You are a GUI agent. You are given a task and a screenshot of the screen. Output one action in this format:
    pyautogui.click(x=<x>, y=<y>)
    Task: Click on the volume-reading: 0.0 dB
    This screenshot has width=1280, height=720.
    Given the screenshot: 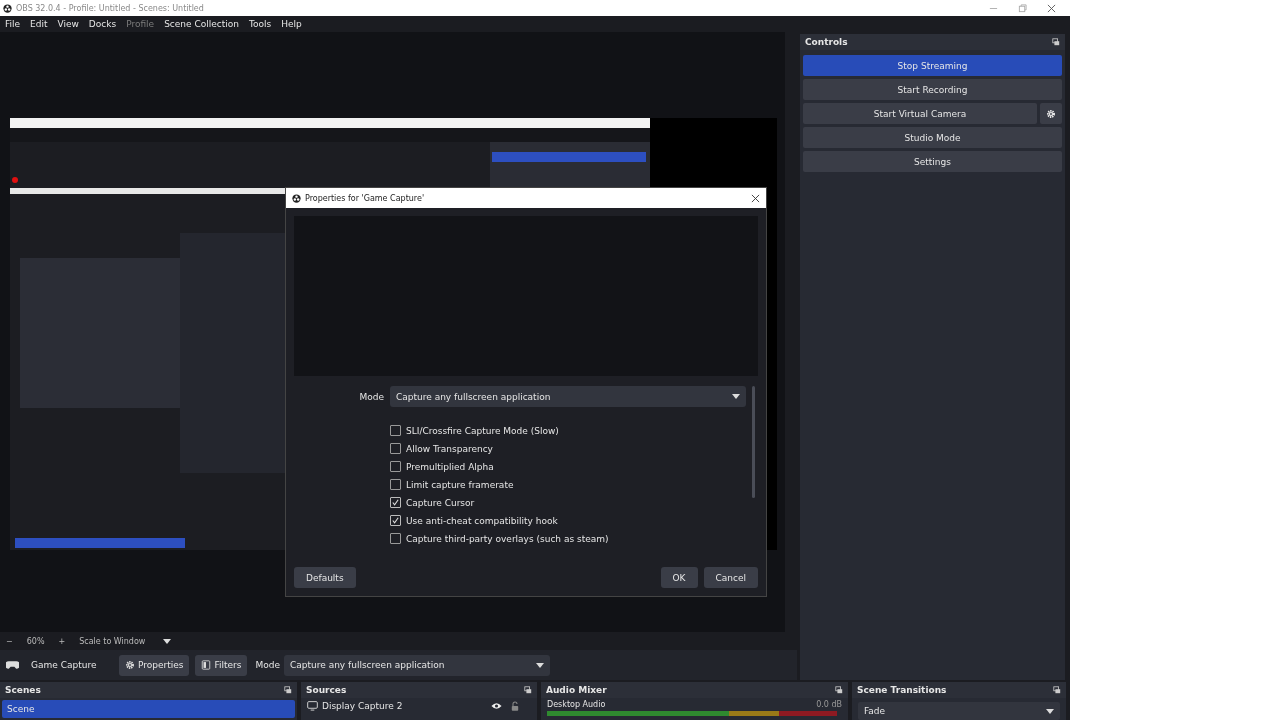 What is the action you would take?
    pyautogui.click(x=829, y=704)
    